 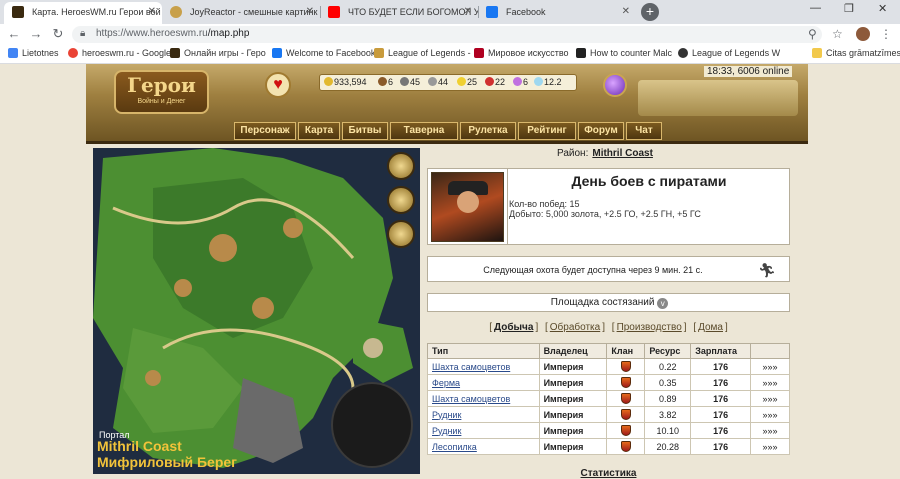 I want to click on star-icon: ☆, so click(x=837, y=34).